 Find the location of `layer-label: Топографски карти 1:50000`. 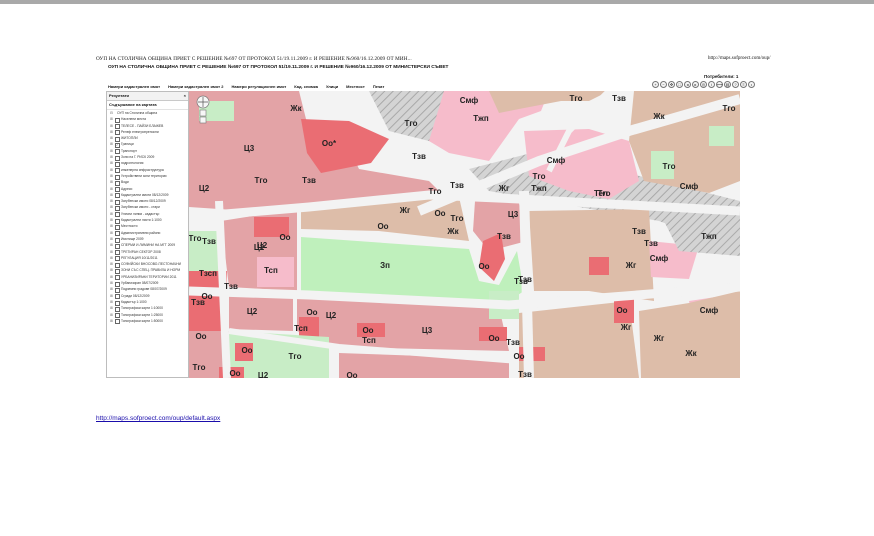

layer-label: Топографски карти 1:50000 is located at coordinates (142, 320).